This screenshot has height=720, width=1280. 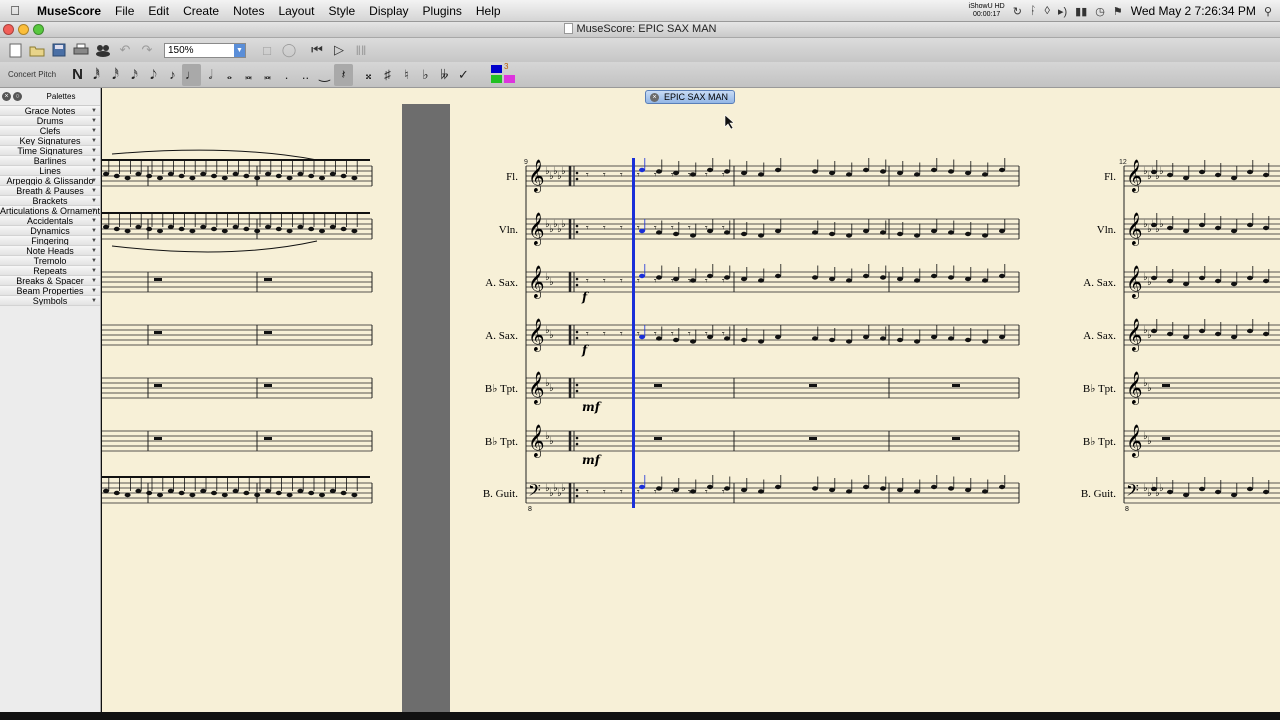 What do you see at coordinates (50, 271) in the screenshot?
I see `palette-item: Repeats ▼` at bounding box center [50, 271].